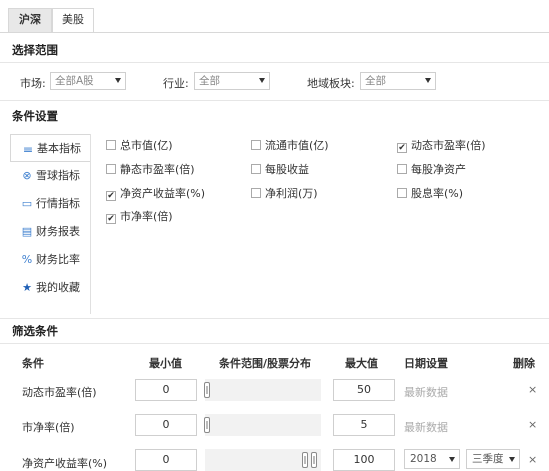  Describe the element at coordinates (448, 145) in the screenshot. I see `checkbox-label: 动态市盈率(倍)` at that location.